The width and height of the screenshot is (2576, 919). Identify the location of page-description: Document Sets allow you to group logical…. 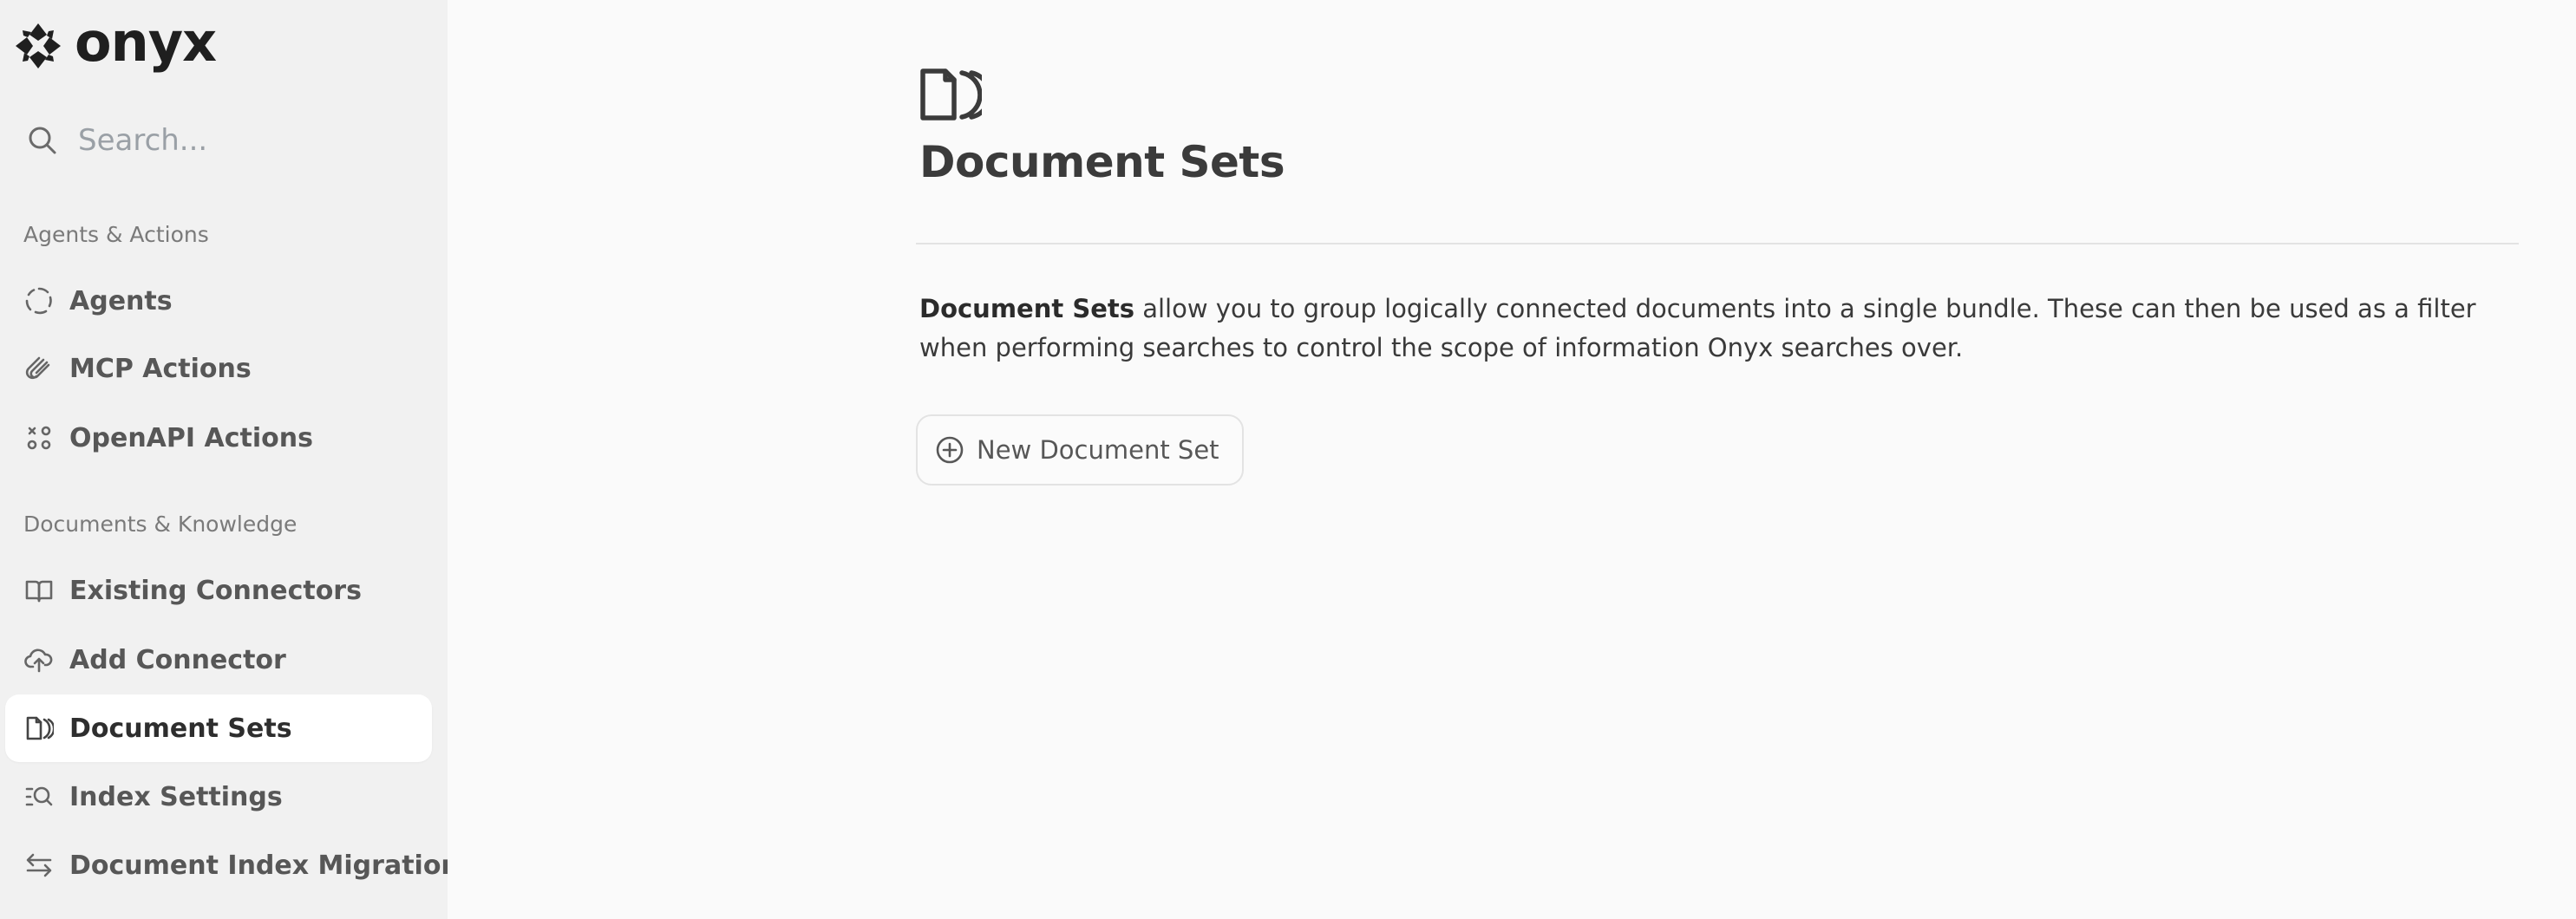
(1700, 329).